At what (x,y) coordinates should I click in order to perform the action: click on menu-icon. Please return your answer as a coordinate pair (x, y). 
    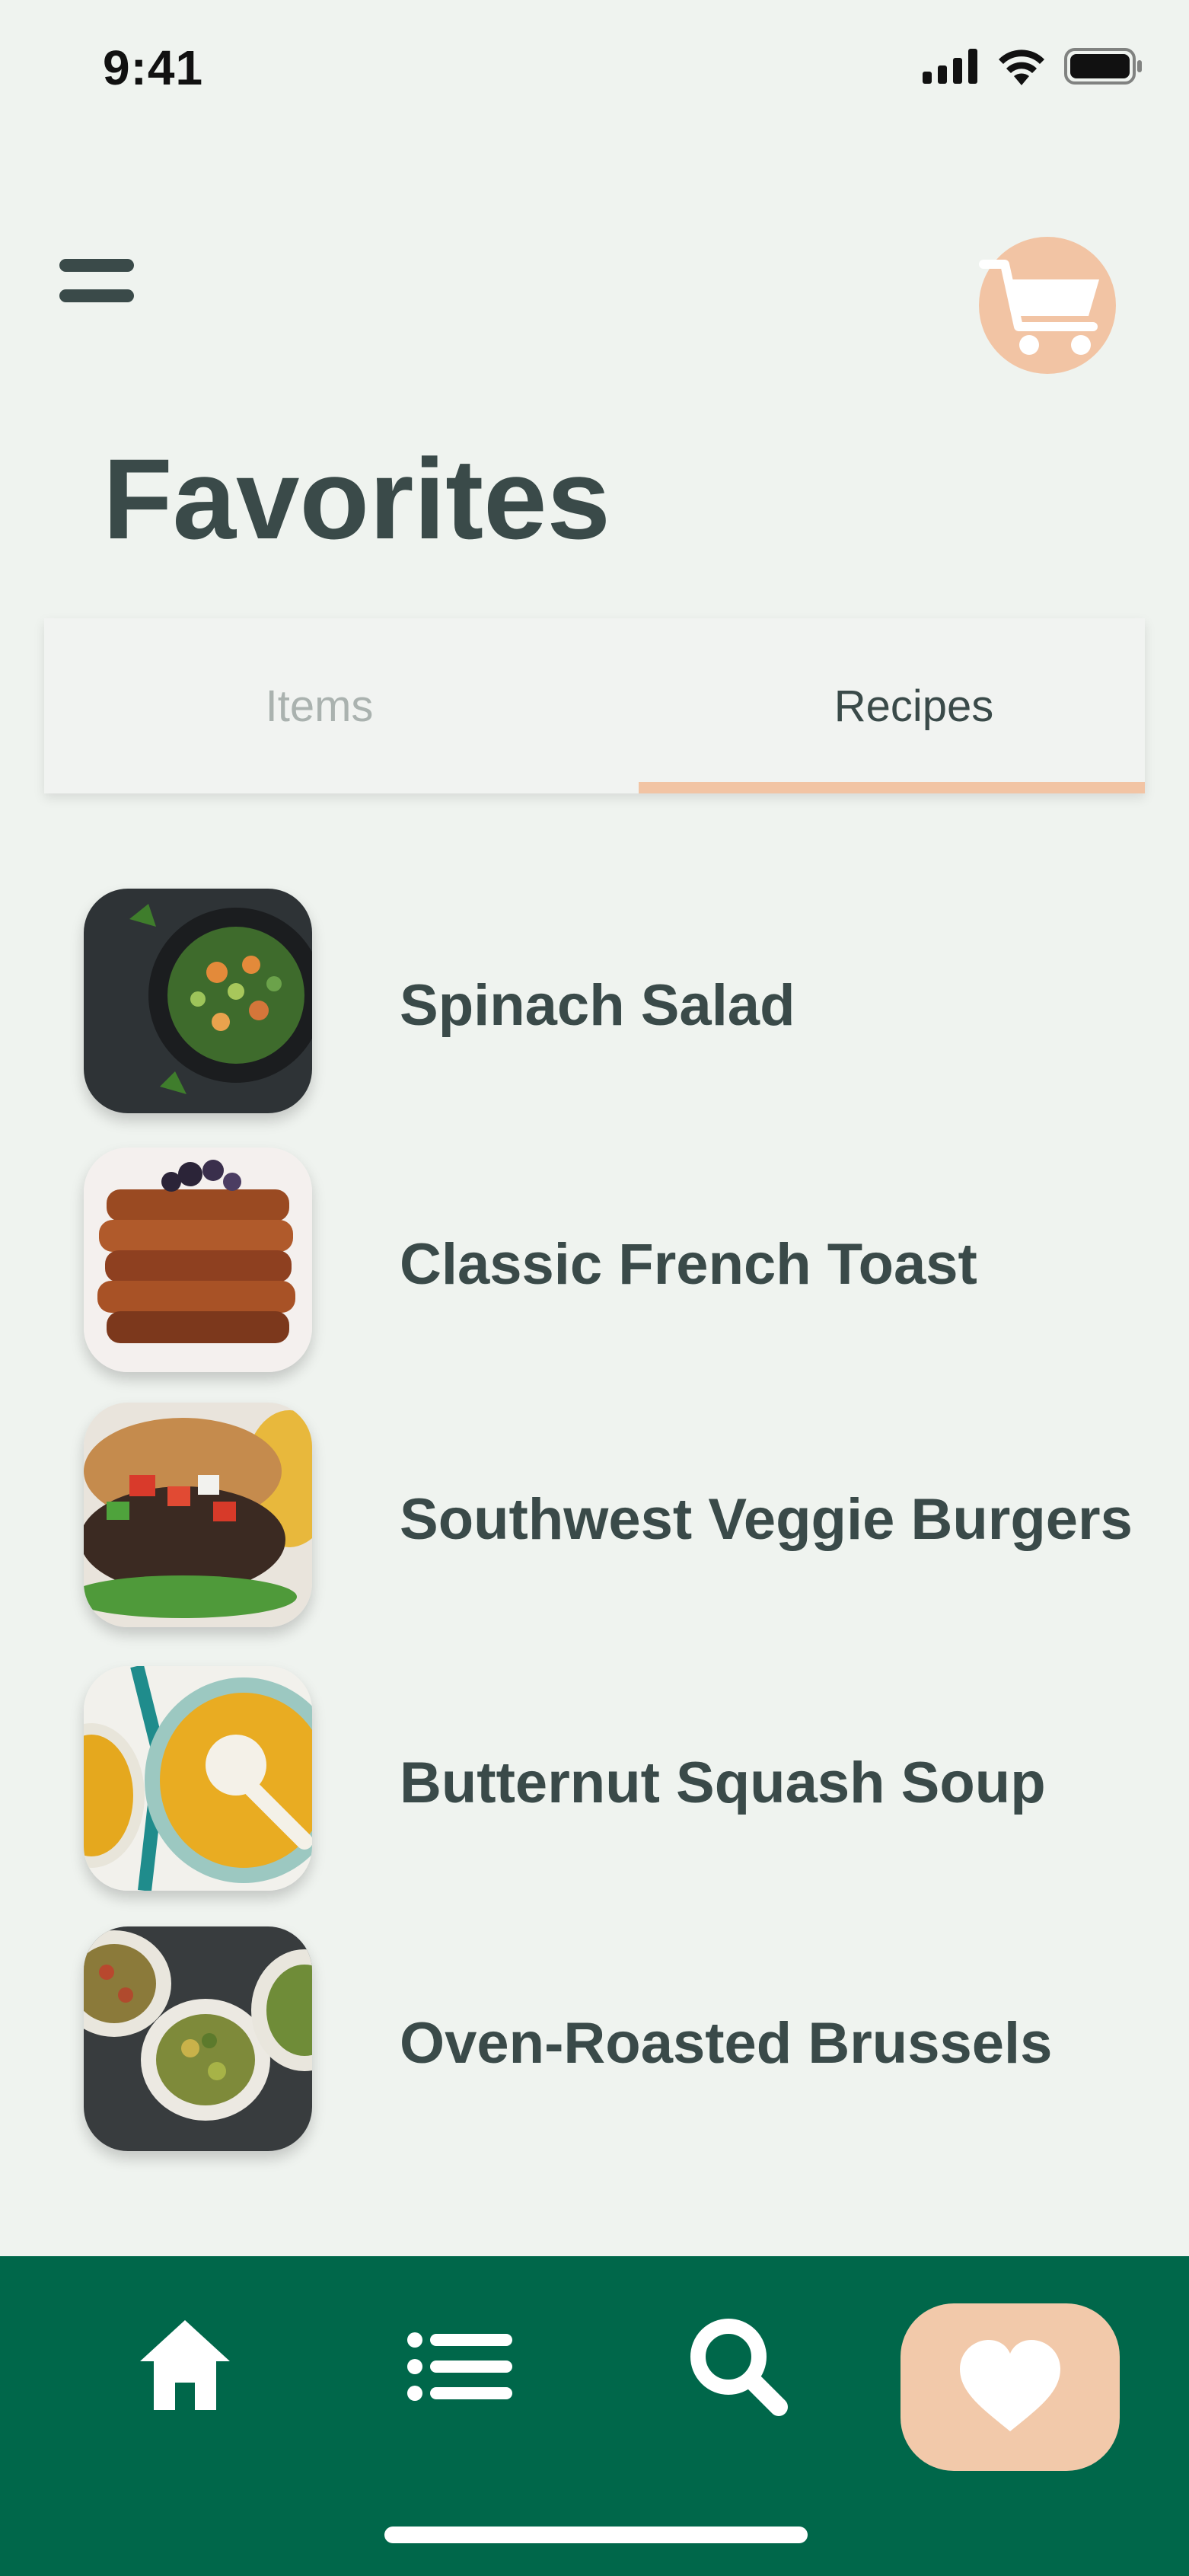
    Looking at the image, I should click on (96, 265).